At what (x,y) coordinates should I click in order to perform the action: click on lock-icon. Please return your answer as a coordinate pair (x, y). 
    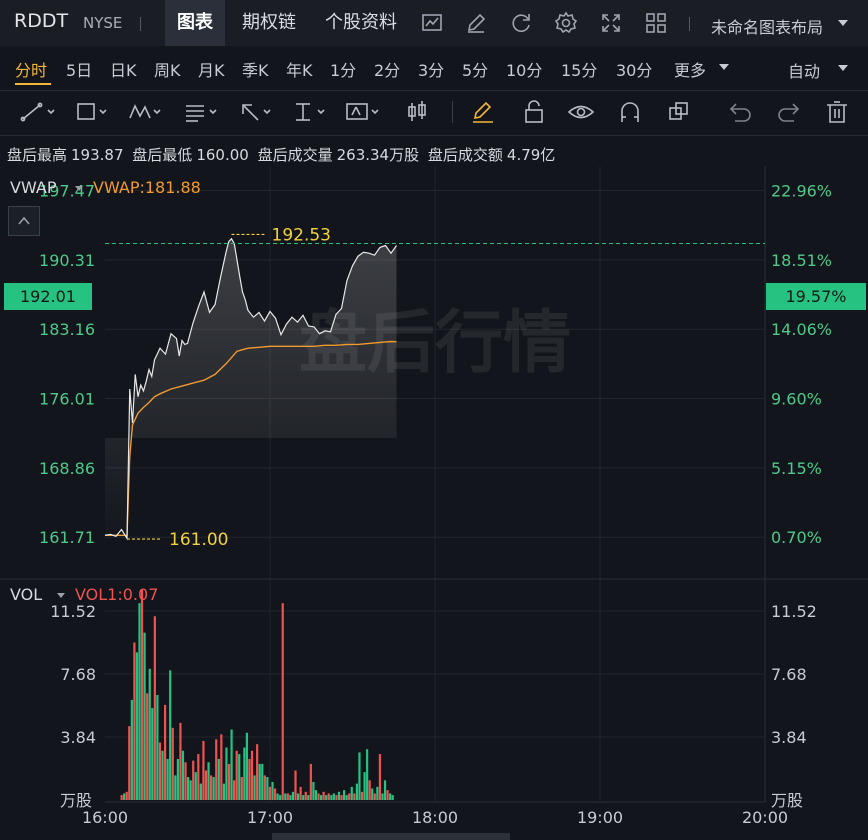
    Looking at the image, I should click on (534, 112).